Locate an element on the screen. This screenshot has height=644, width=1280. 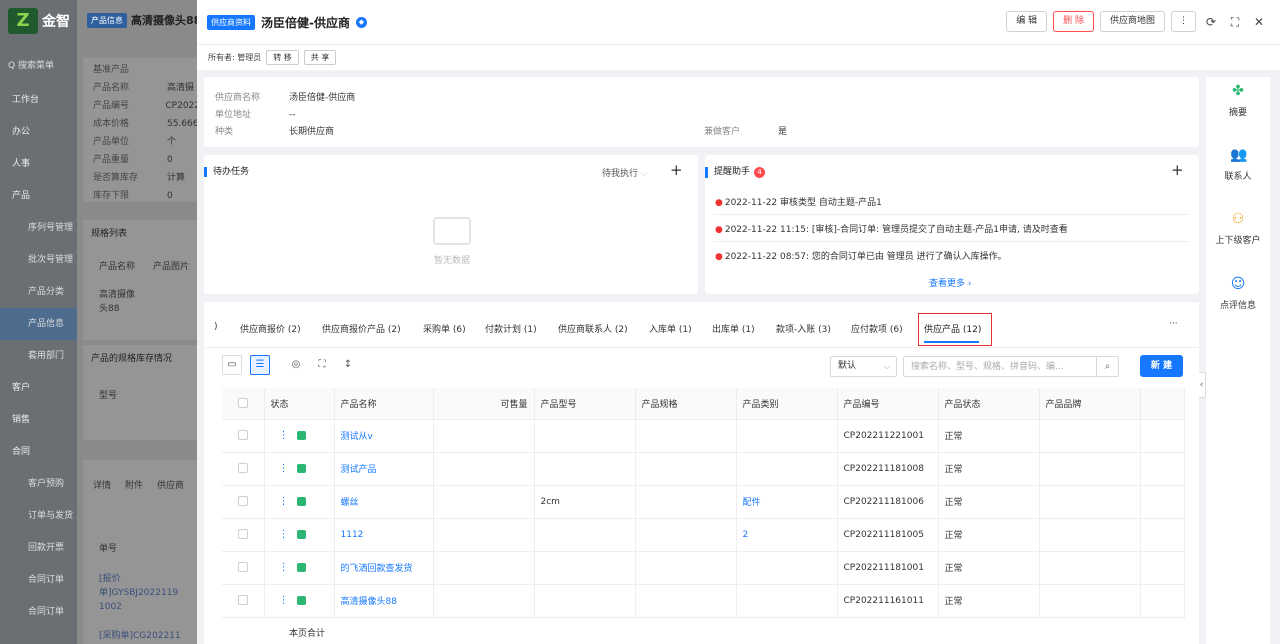
close-icon: ✕ is located at coordinates (1259, 22).